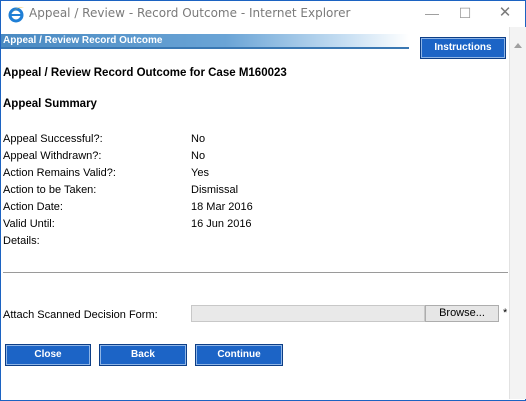 The image size is (526, 401). Describe the element at coordinates (239, 355) in the screenshot. I see `continue-button: Continue` at that location.